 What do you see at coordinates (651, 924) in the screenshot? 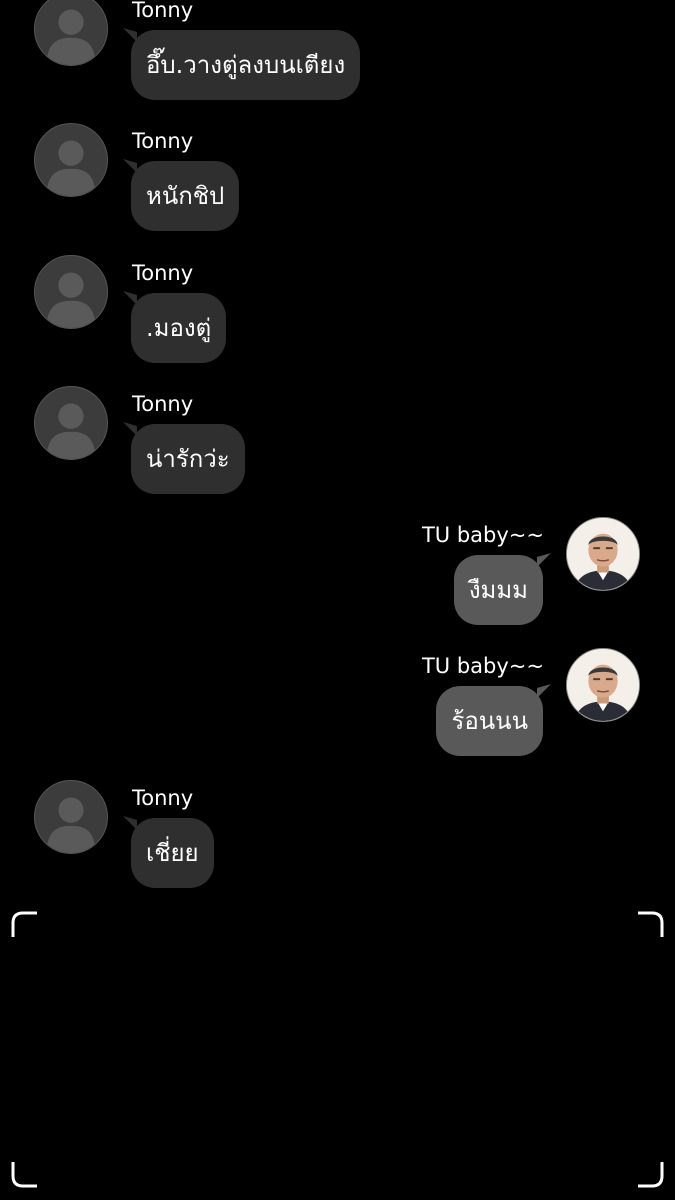
I see `frame-corner-top-right-icon` at bounding box center [651, 924].